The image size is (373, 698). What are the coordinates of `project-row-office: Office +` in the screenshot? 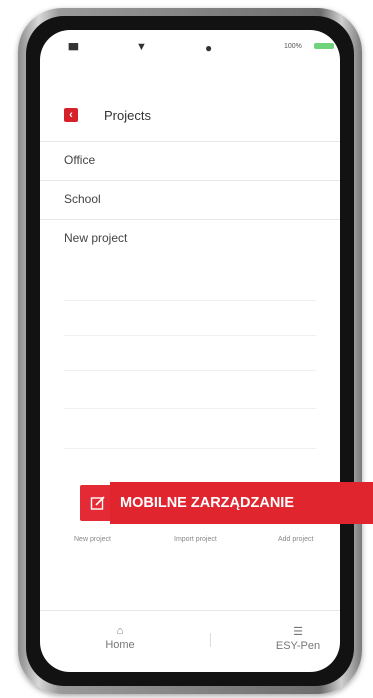 It's located at (190, 160).